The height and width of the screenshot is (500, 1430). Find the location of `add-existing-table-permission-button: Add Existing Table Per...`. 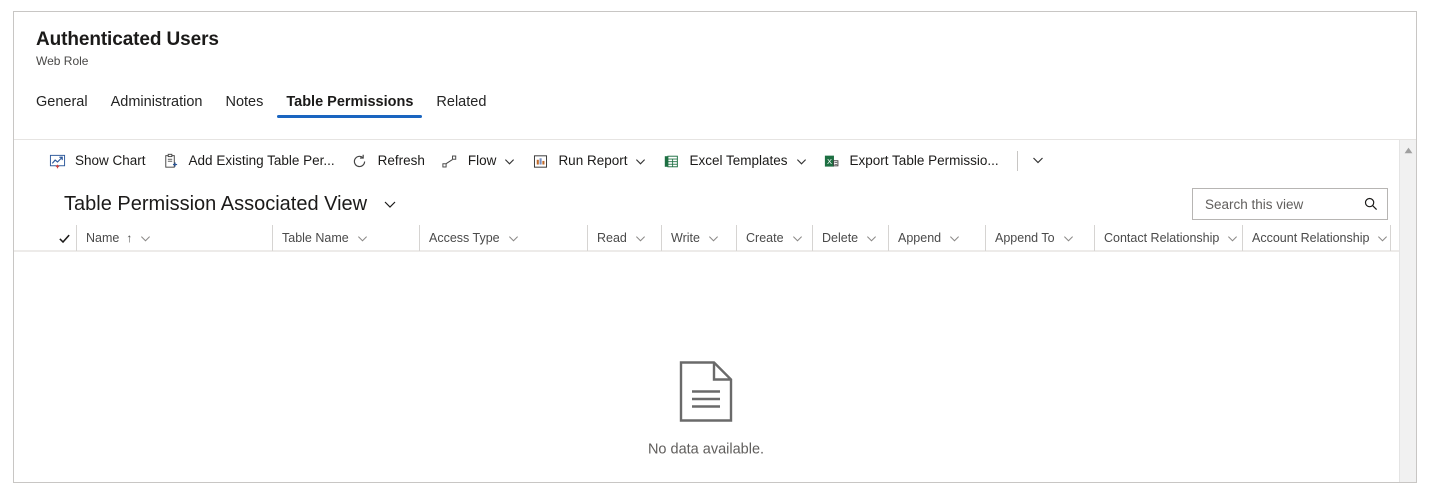

add-existing-table-permission-button: Add Existing Table Per... is located at coordinates (248, 161).